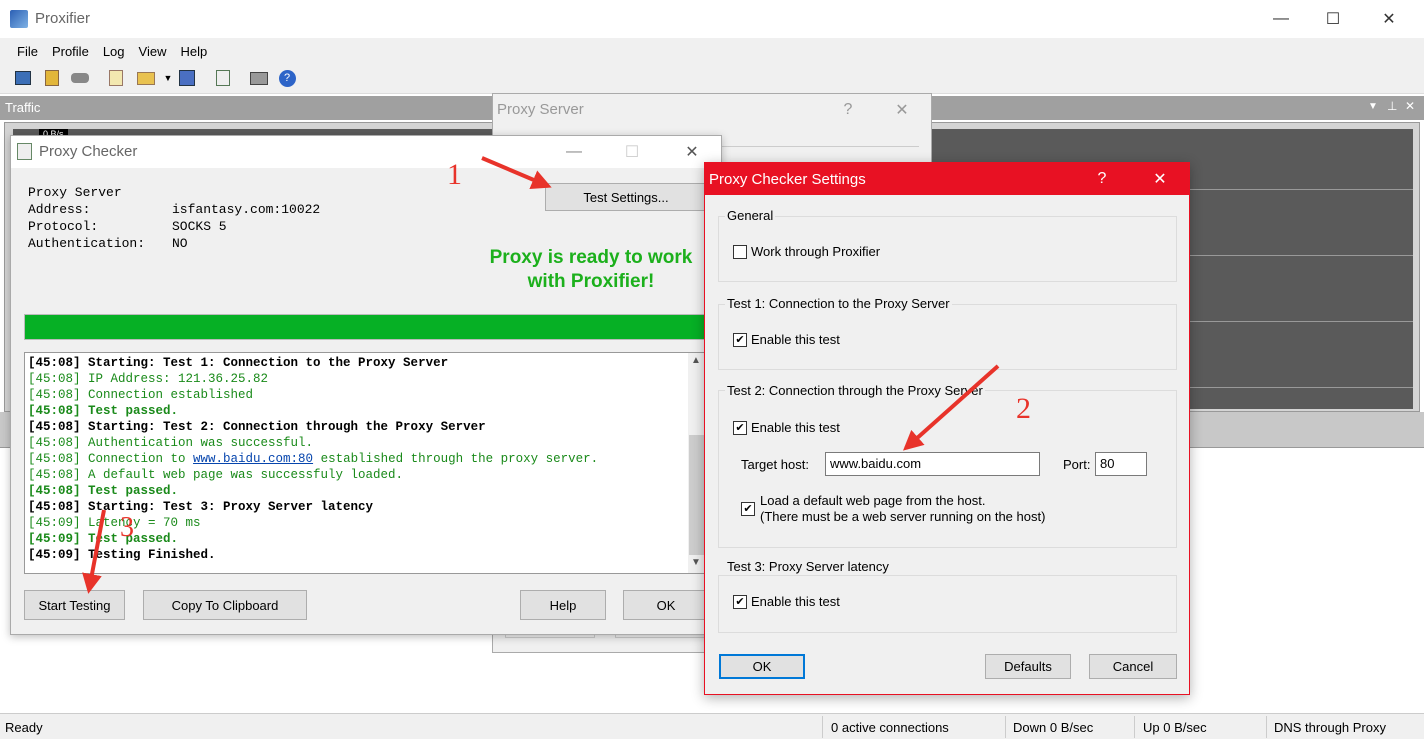 This screenshot has width=1424, height=739. I want to click on status-down: Down 0 B/sec, so click(1053, 727).